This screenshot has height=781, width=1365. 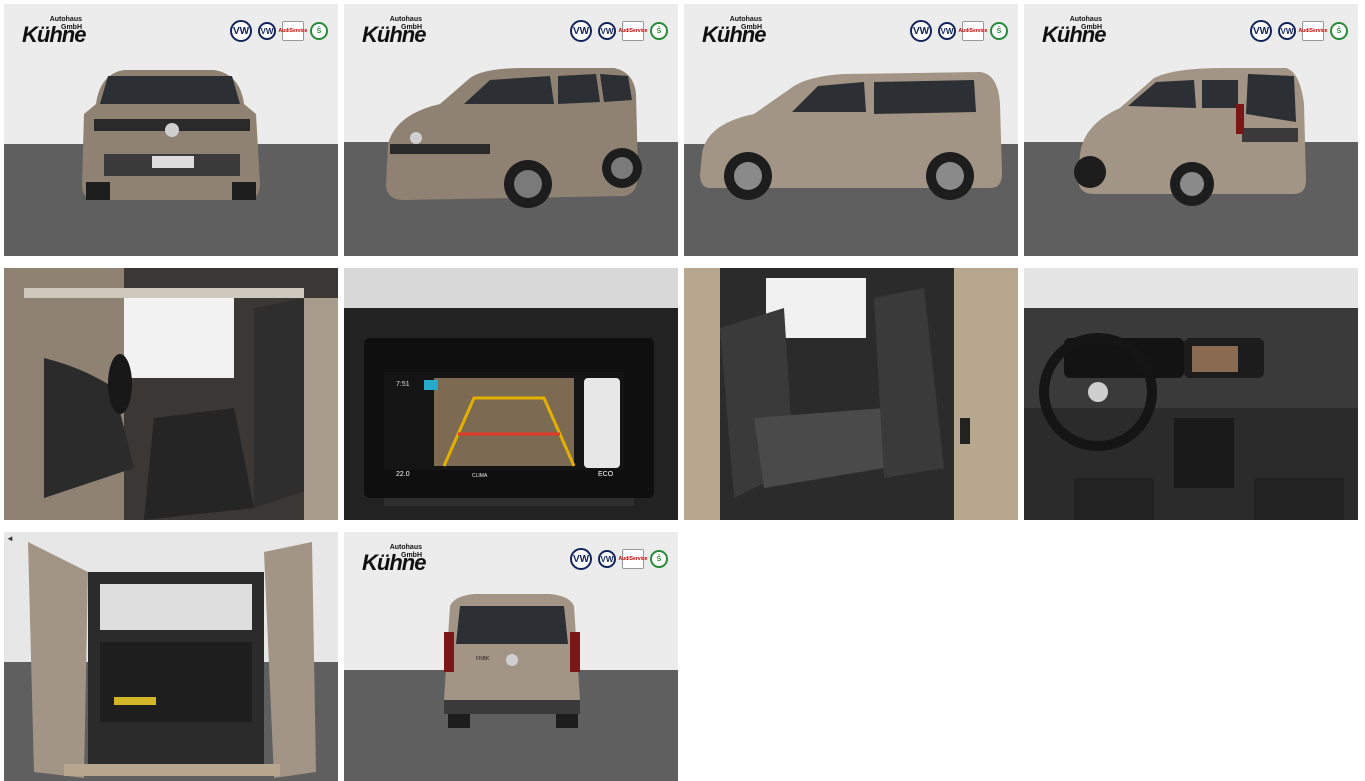 I want to click on photo-infotainment-svg, so click(x=511, y=394).